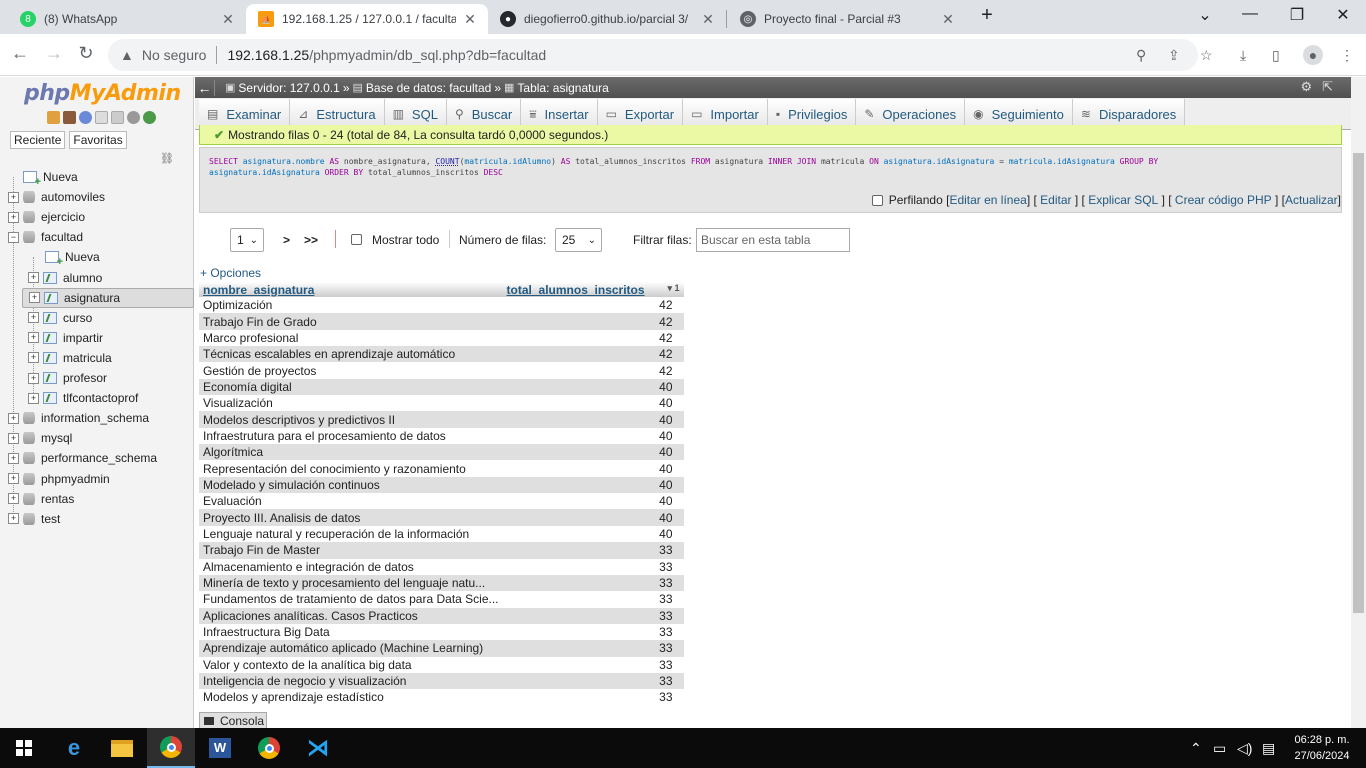 The height and width of the screenshot is (768, 1366). Describe the element at coordinates (117, 117) in the screenshot. I see `copy-icon` at that location.